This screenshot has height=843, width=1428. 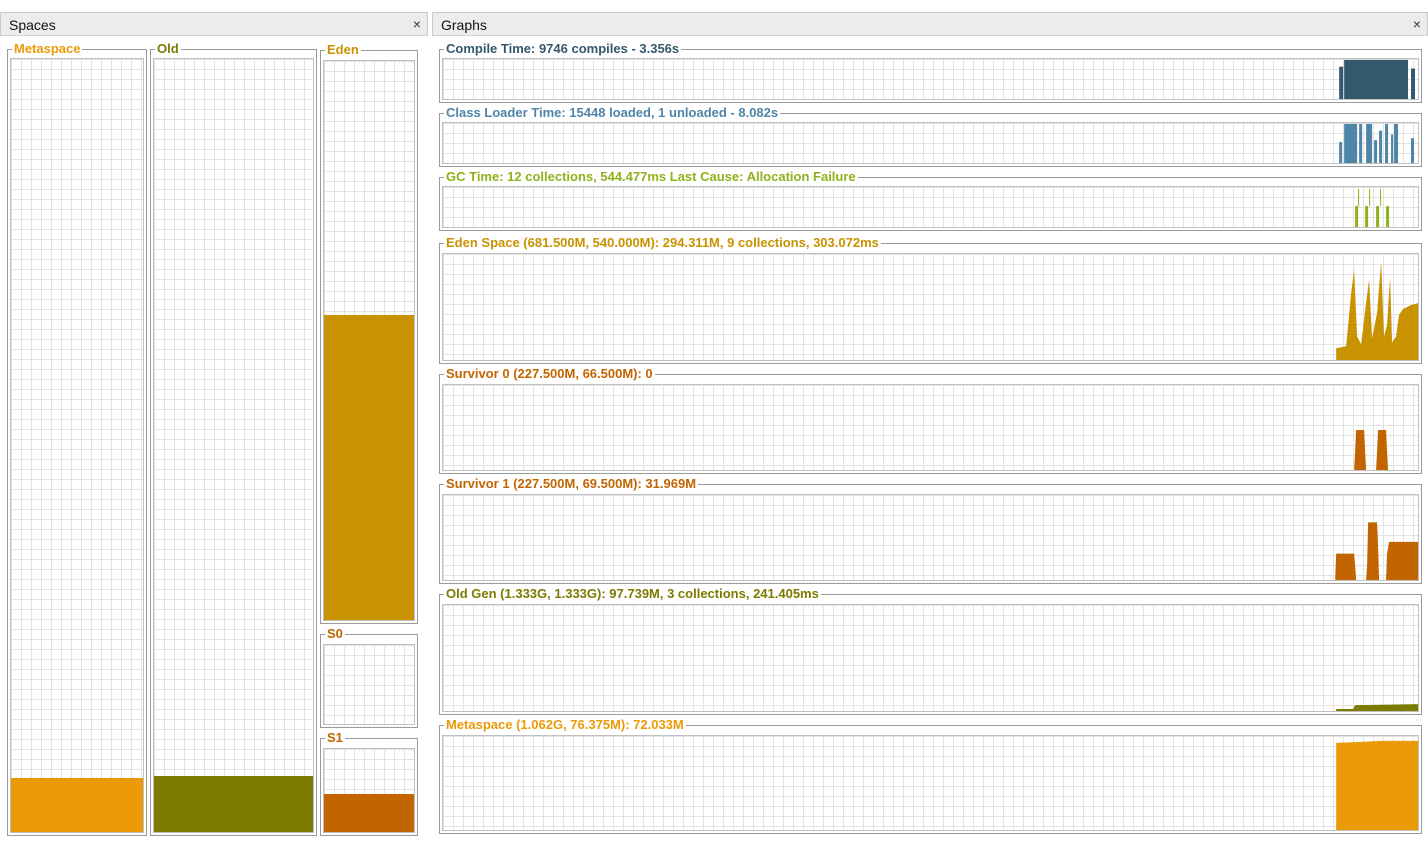 What do you see at coordinates (930, 207) in the screenshot?
I see `graph-gc-time-plot` at bounding box center [930, 207].